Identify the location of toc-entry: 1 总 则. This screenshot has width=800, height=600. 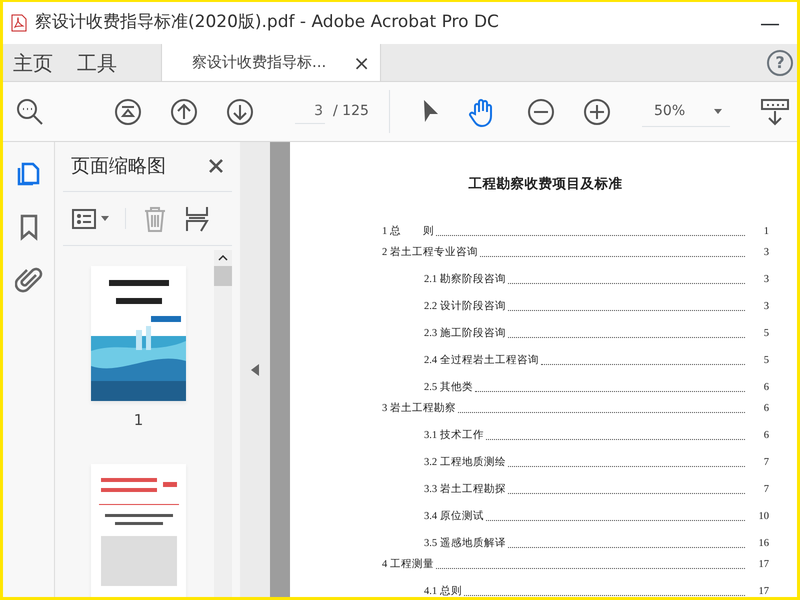
(408, 232).